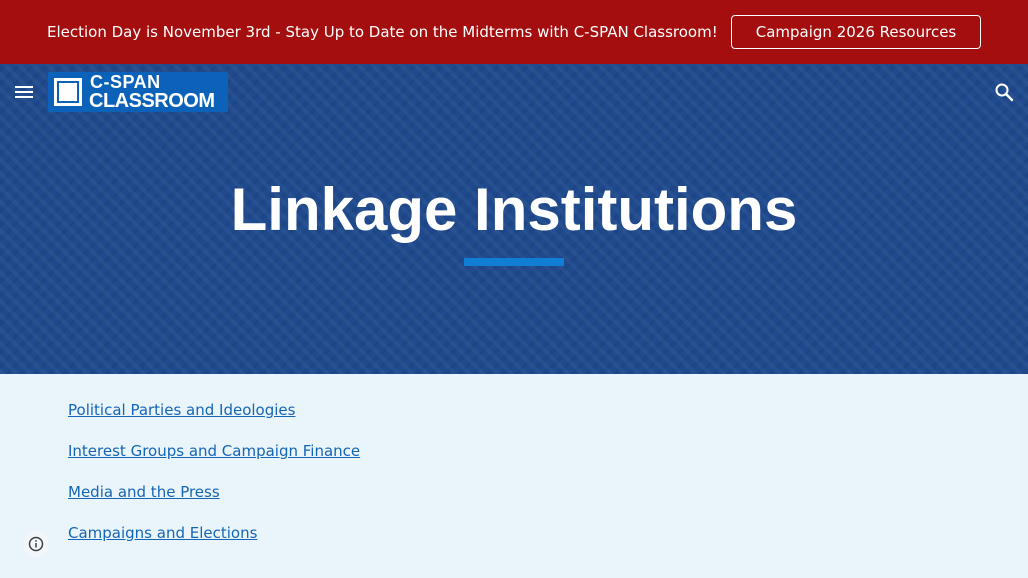  I want to click on link-political-parties: Political Parties and Ideologies, so click(181, 410).